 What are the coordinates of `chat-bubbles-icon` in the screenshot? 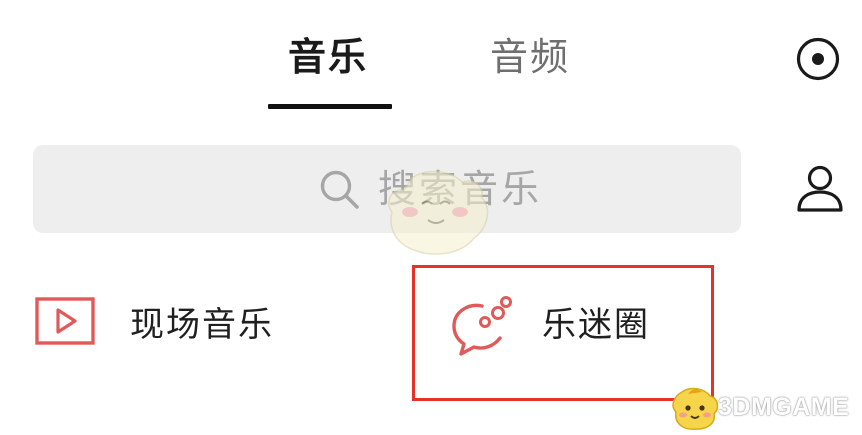 It's located at (482, 326).